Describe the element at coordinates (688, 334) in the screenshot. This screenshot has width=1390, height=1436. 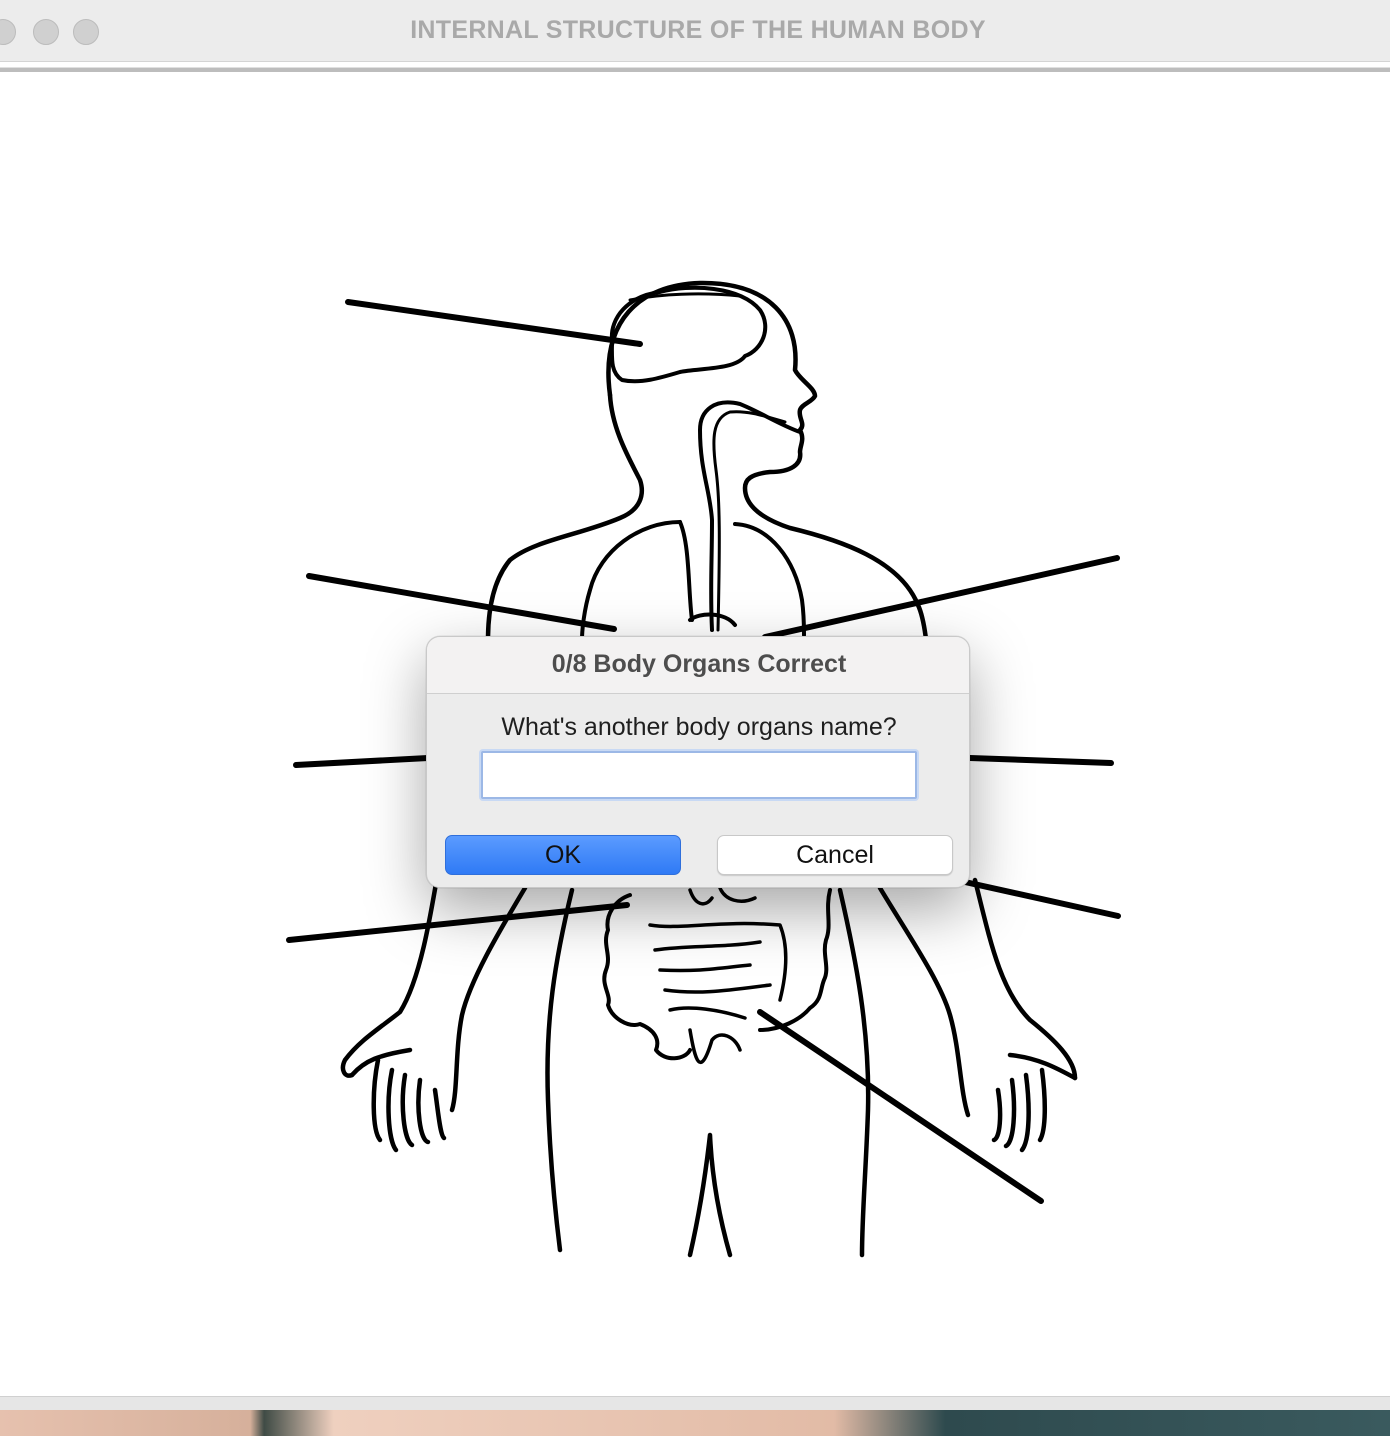
I see `brain-outline` at that location.